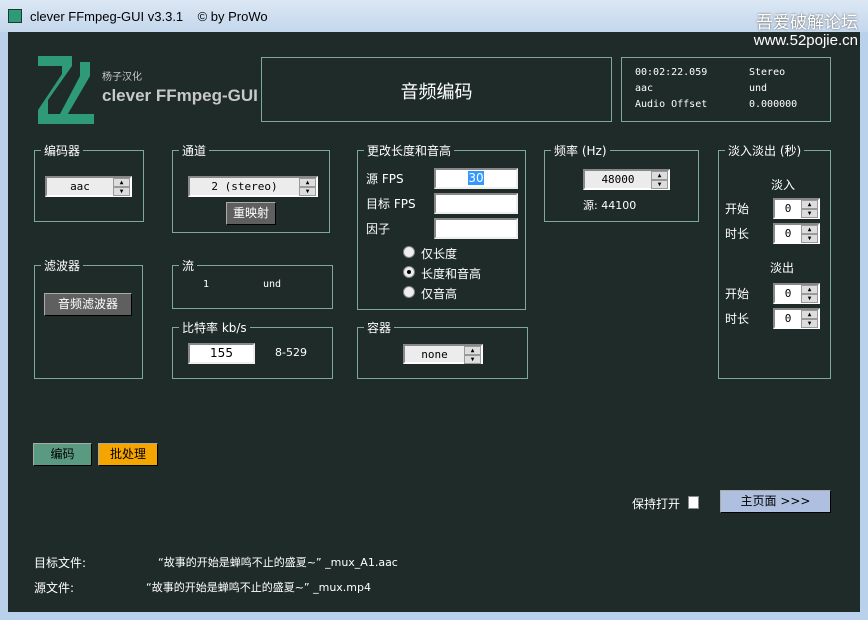 The width and height of the screenshot is (868, 620). I want to click on encoder-value: aac, so click(80, 186).